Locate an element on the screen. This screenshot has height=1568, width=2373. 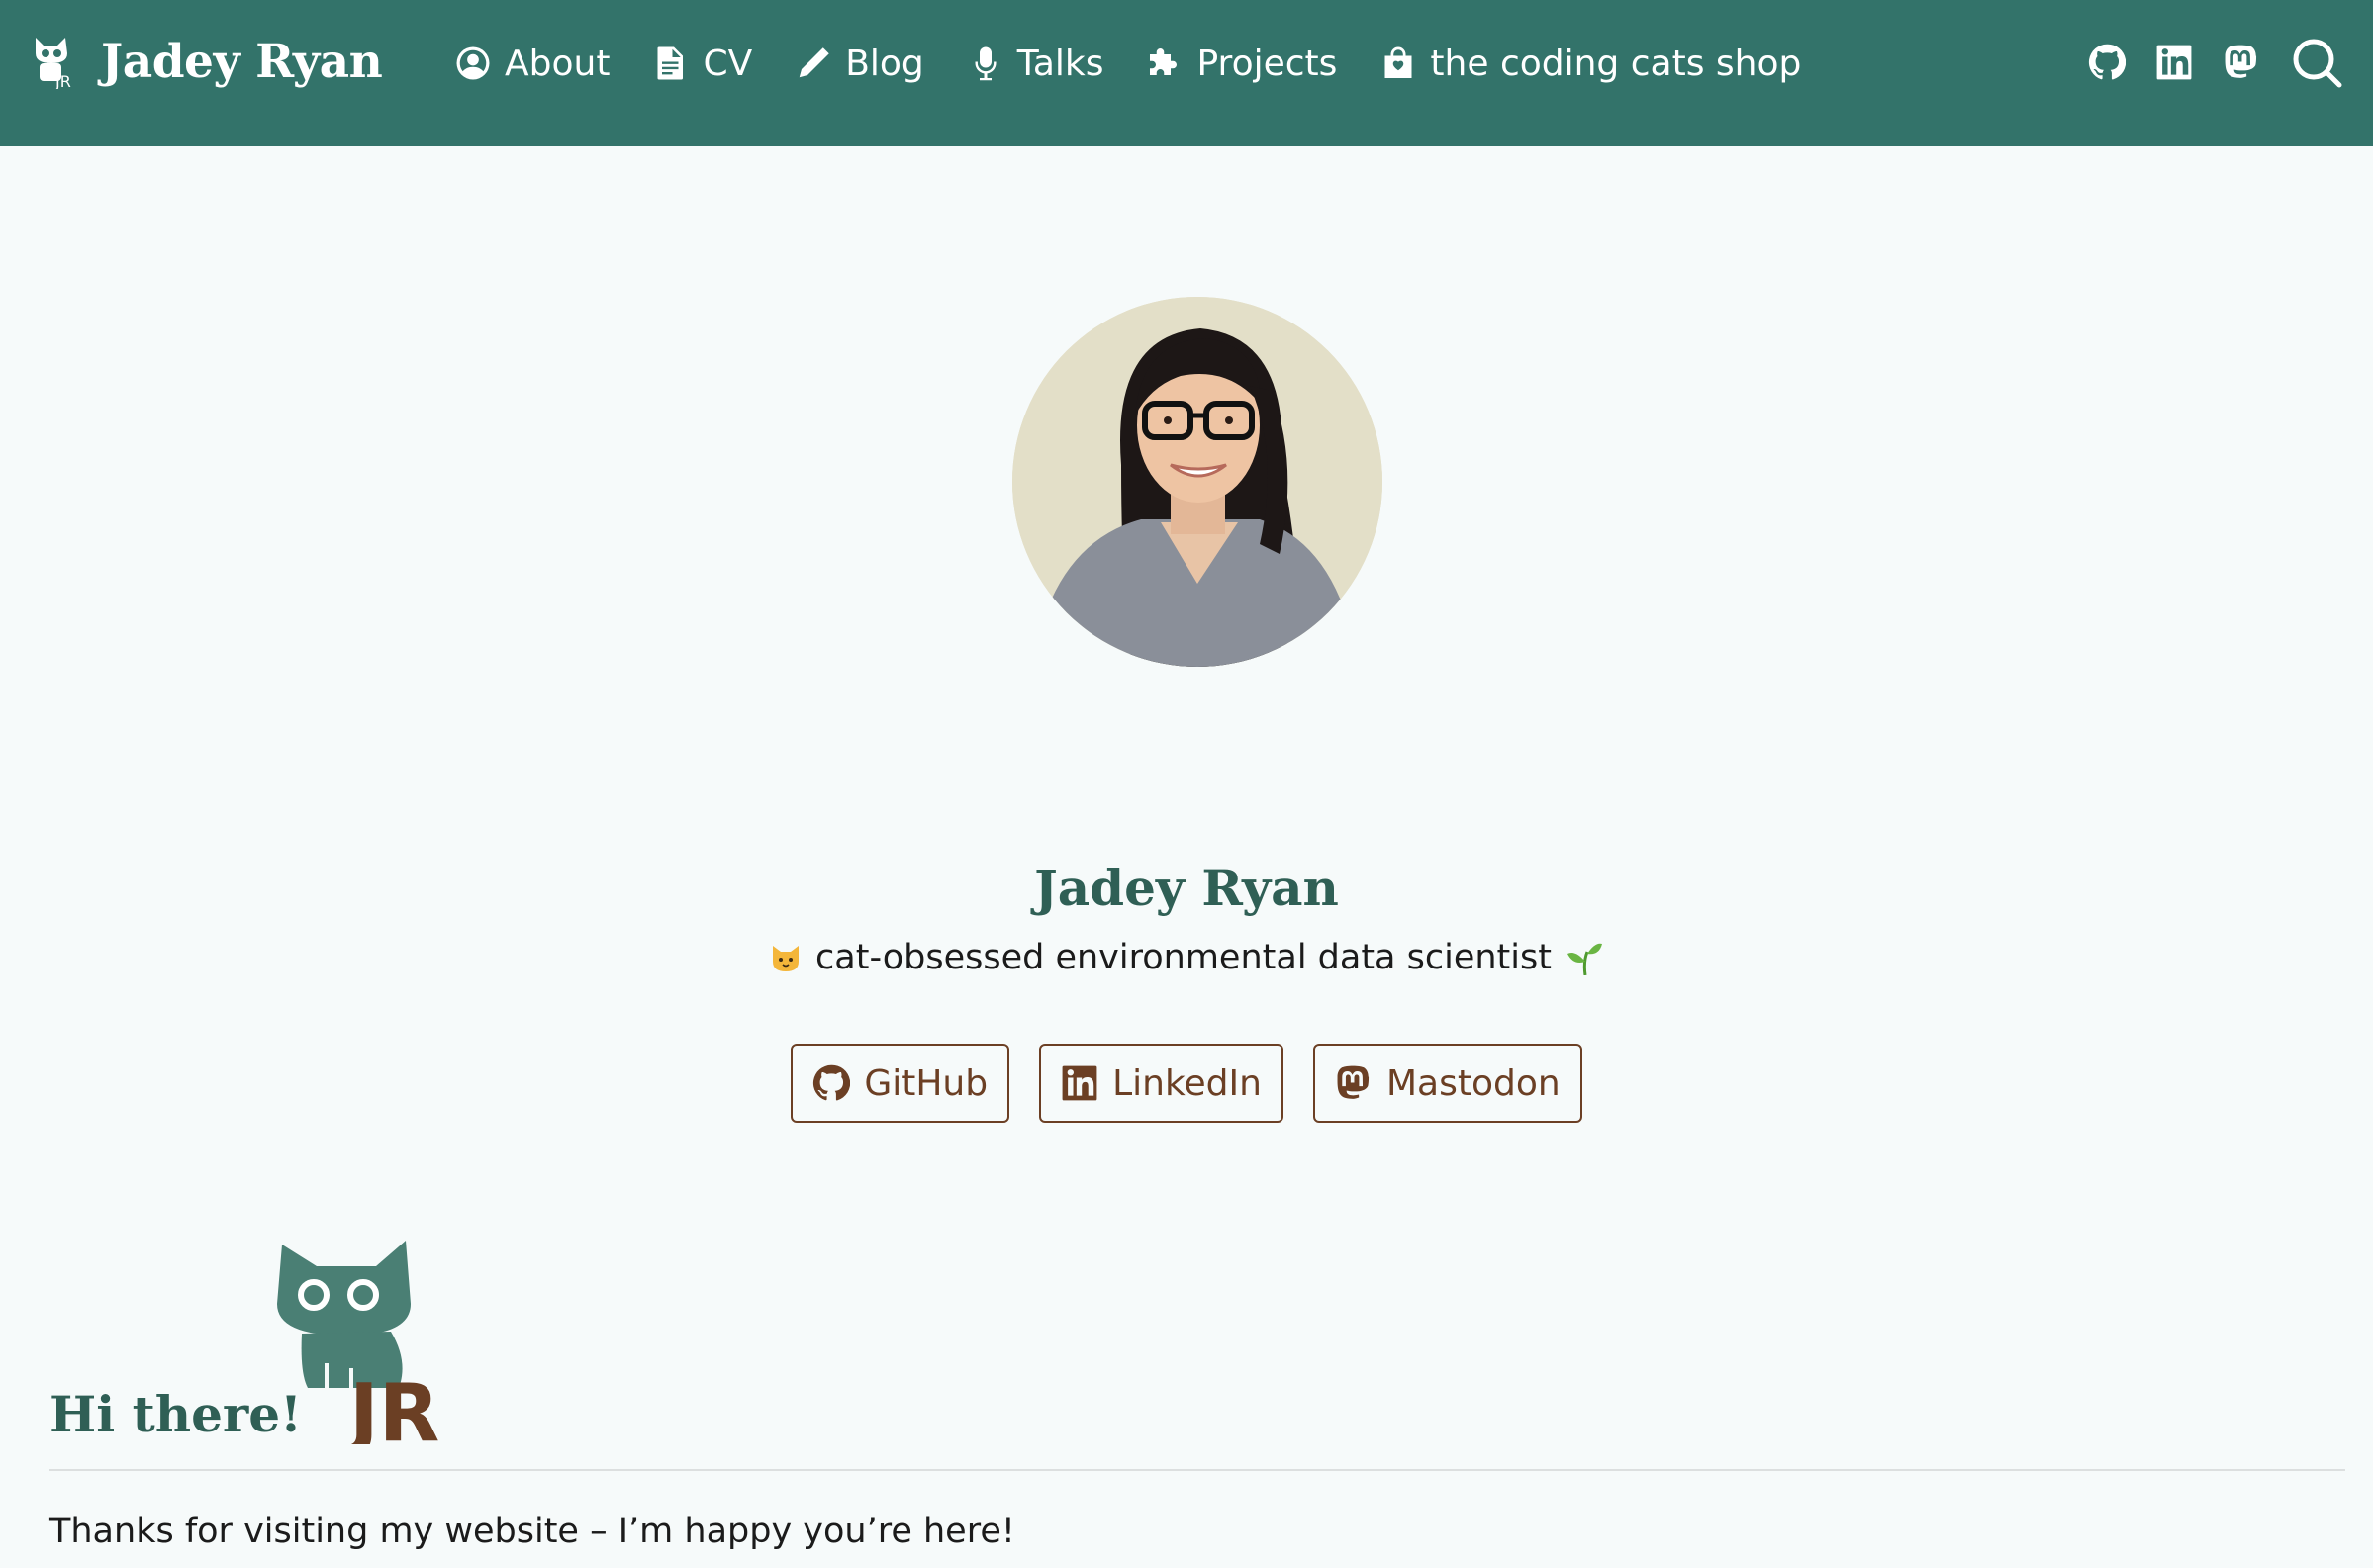
profile-portrait is located at coordinates (1197, 482).